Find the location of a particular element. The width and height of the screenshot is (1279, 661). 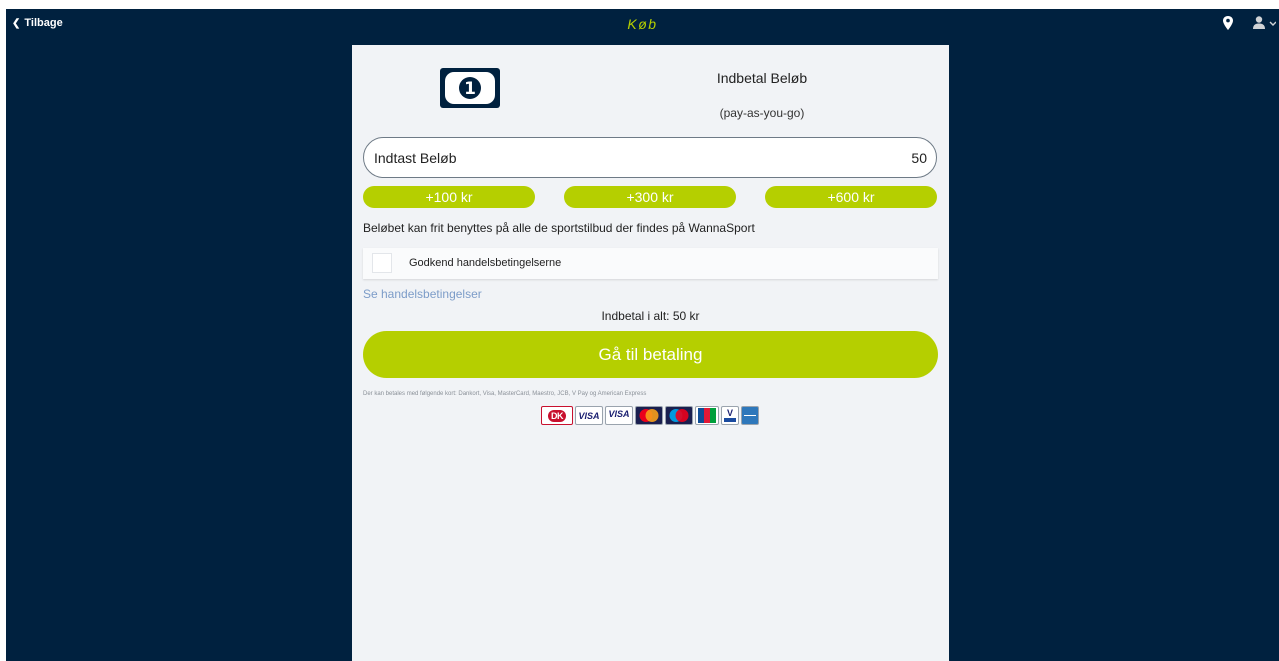

terms-link: Se handelsbetingelser is located at coordinates (422, 294).